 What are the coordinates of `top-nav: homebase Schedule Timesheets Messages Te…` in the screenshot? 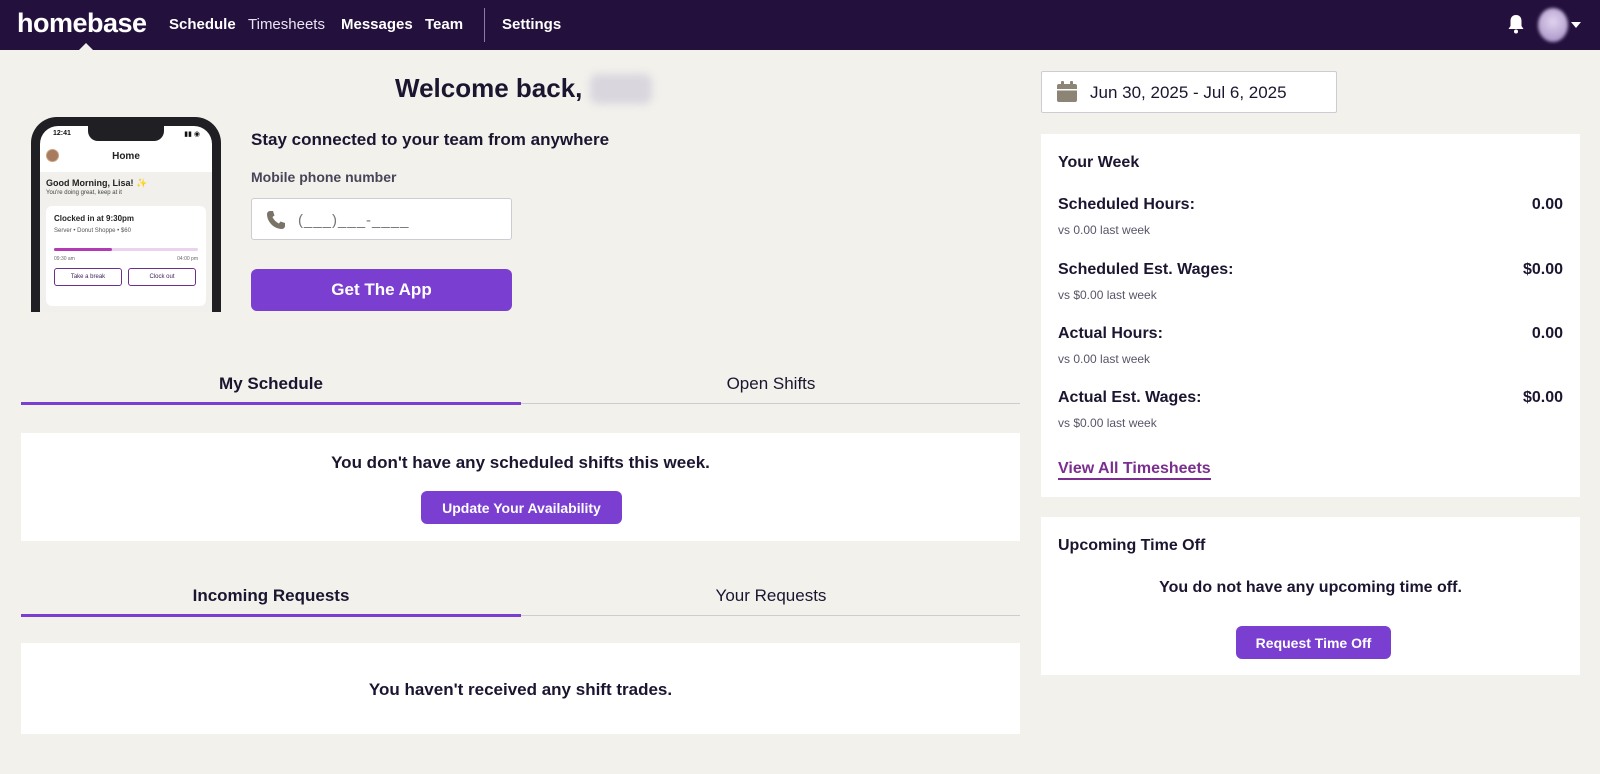 It's located at (800, 25).